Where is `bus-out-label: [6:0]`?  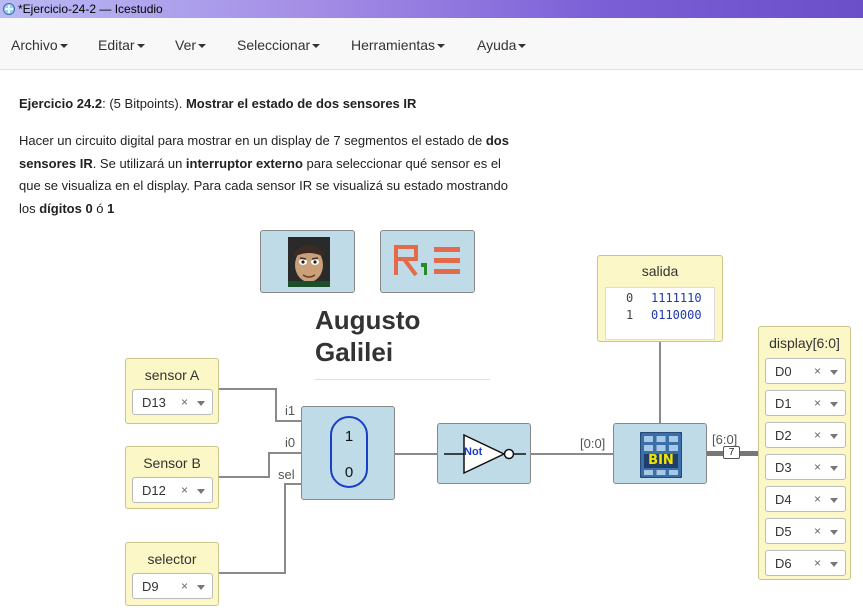 bus-out-label: [6:0] is located at coordinates (725, 439).